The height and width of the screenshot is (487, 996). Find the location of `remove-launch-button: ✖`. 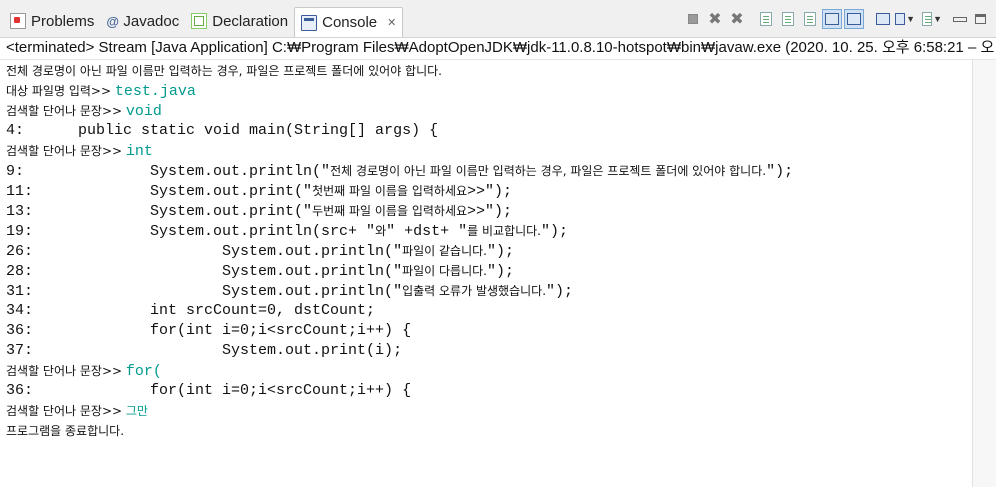

remove-launch-button: ✖ is located at coordinates (715, 19).